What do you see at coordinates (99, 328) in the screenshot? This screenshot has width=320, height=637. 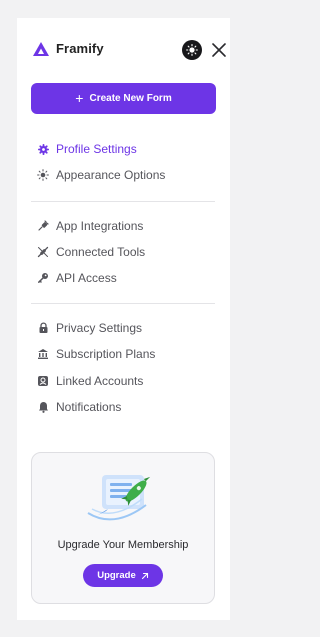 I see `sidebar-item-label: Privacy Settings` at bounding box center [99, 328].